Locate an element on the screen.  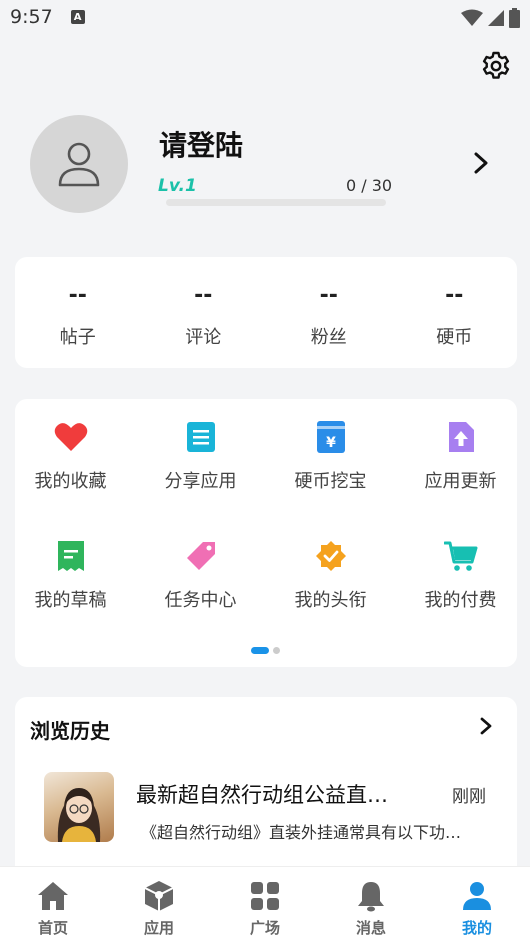
tab-square: 广场 is located at coordinates (265, 905).